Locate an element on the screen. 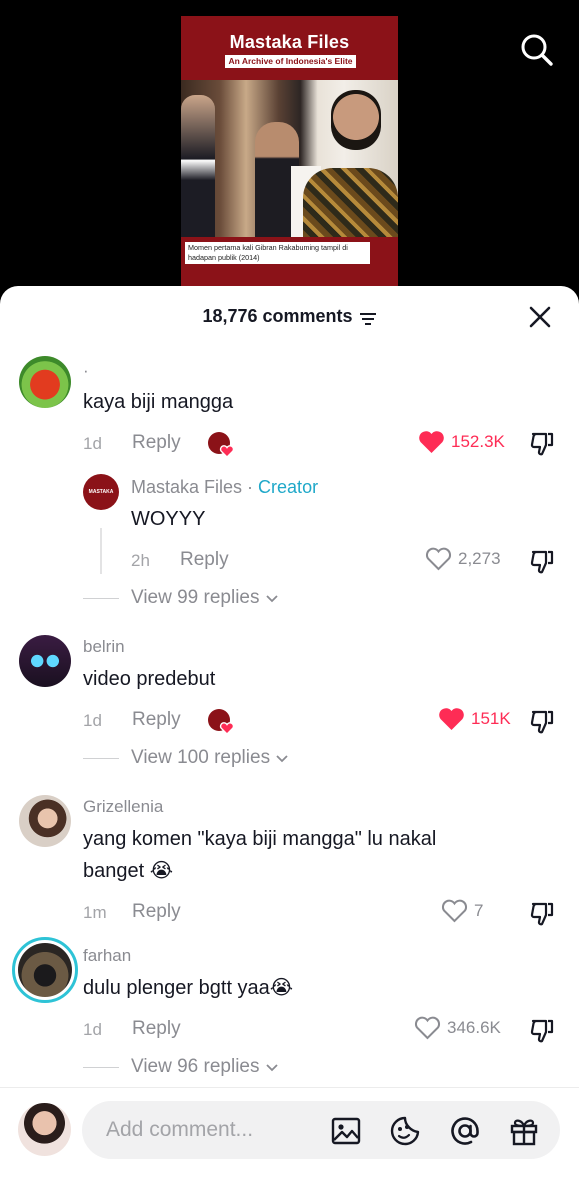 The width and height of the screenshot is (579, 1200). search-icon is located at coordinates (537, 50).